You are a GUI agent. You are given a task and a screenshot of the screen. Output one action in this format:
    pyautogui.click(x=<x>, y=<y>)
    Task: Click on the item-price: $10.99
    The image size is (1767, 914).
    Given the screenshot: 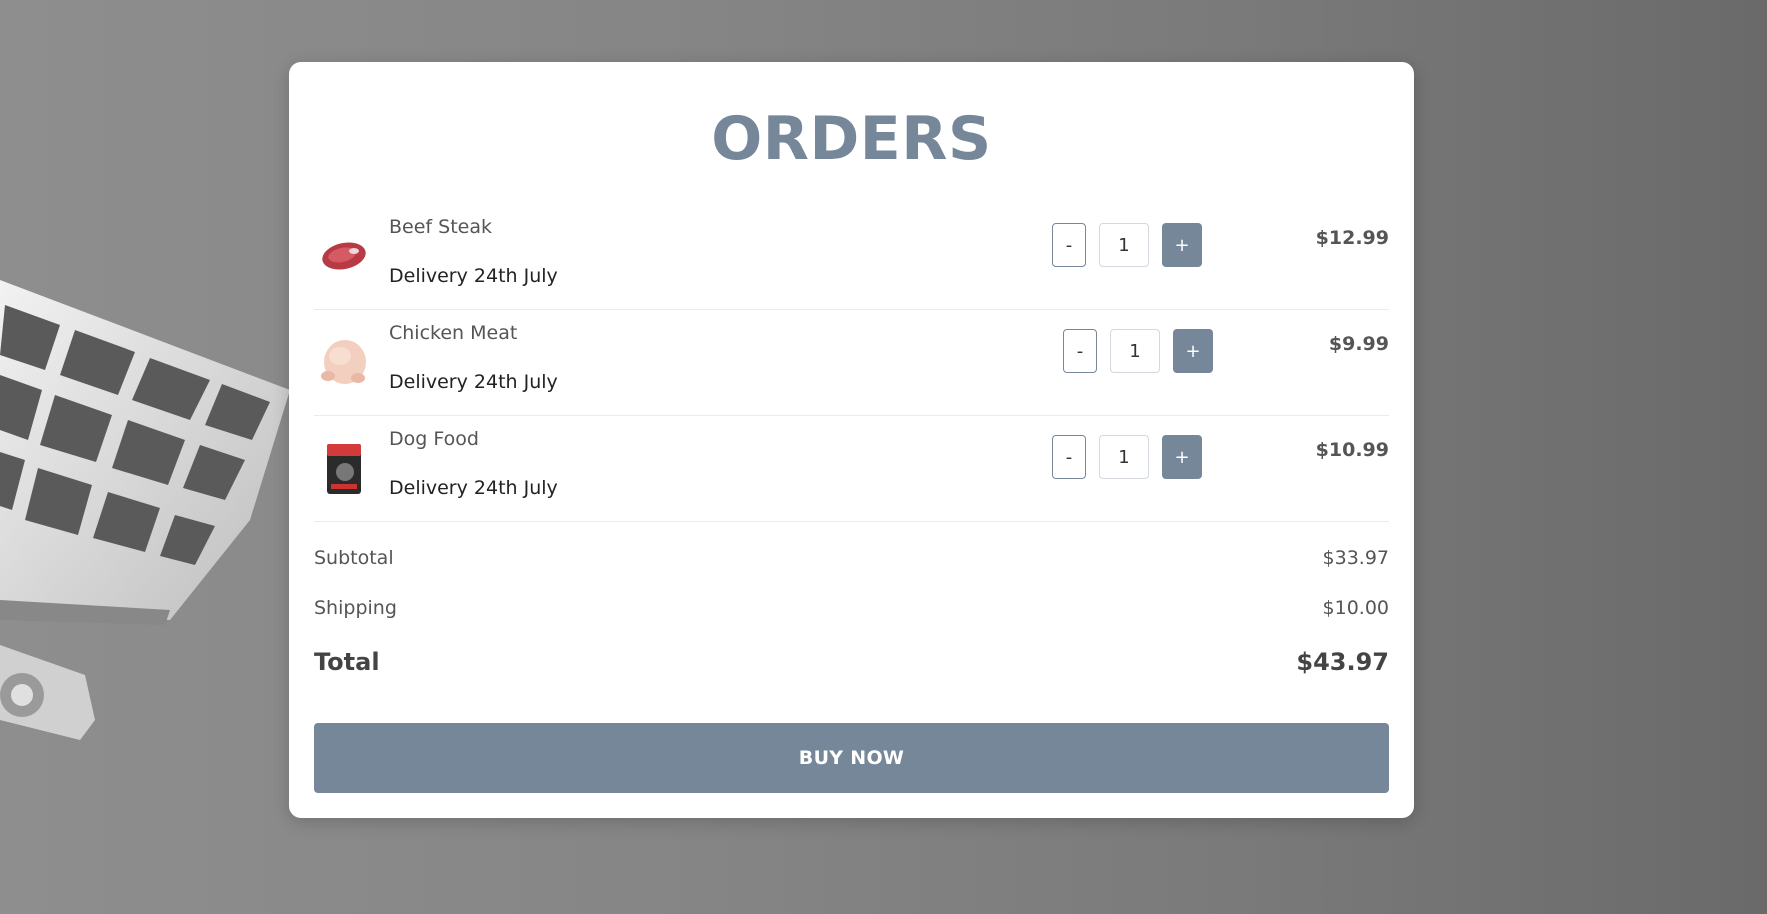 What is the action you would take?
    pyautogui.click(x=1352, y=450)
    